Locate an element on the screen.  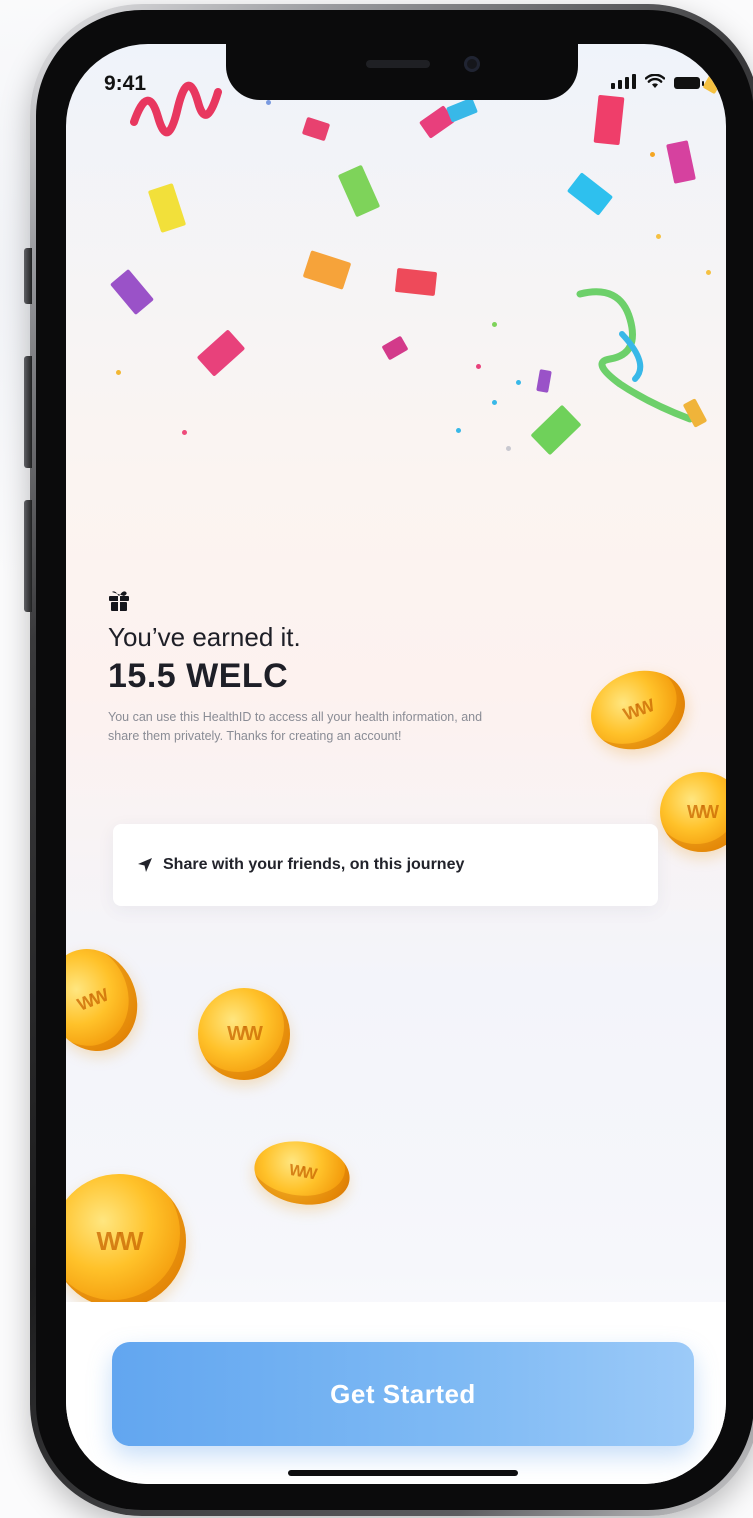
battery-icon is located at coordinates (689, 83).